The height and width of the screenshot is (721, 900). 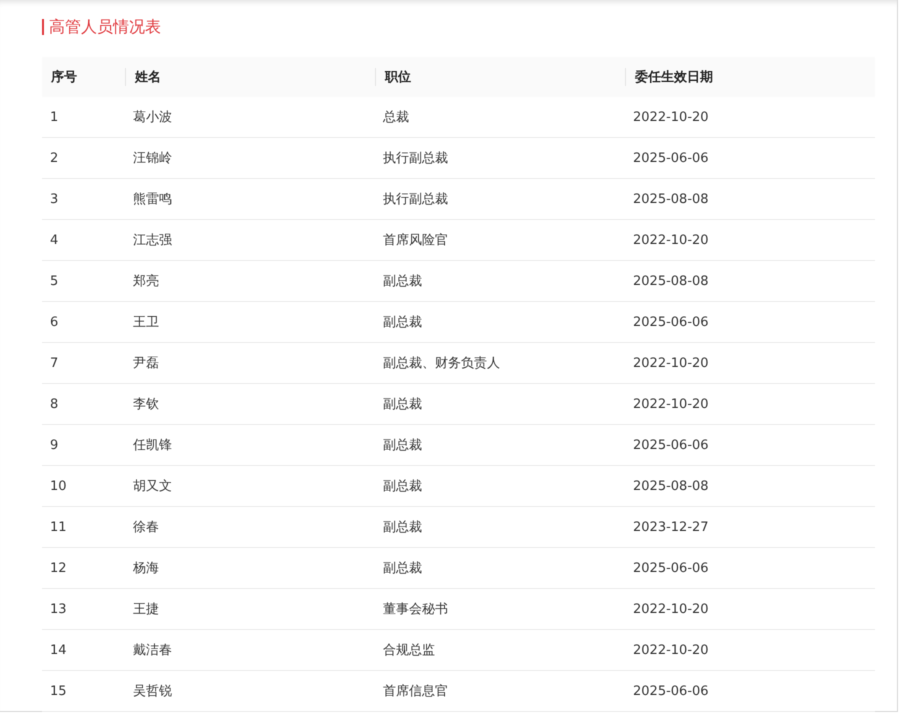 What do you see at coordinates (83, 117) in the screenshot?
I see `table-cell: 1` at bounding box center [83, 117].